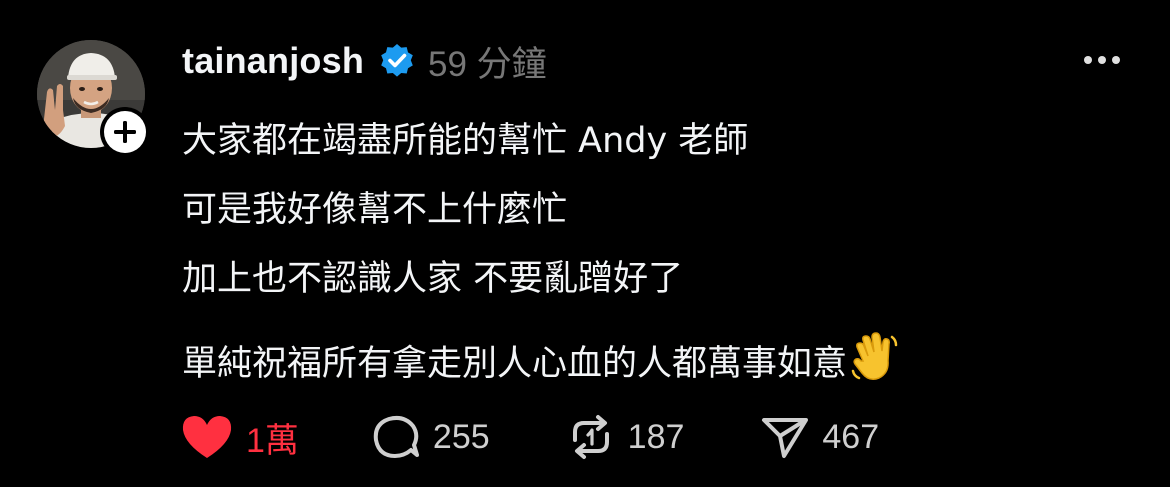 The width and height of the screenshot is (1170, 487). I want to click on plus-icon, so click(125, 132).